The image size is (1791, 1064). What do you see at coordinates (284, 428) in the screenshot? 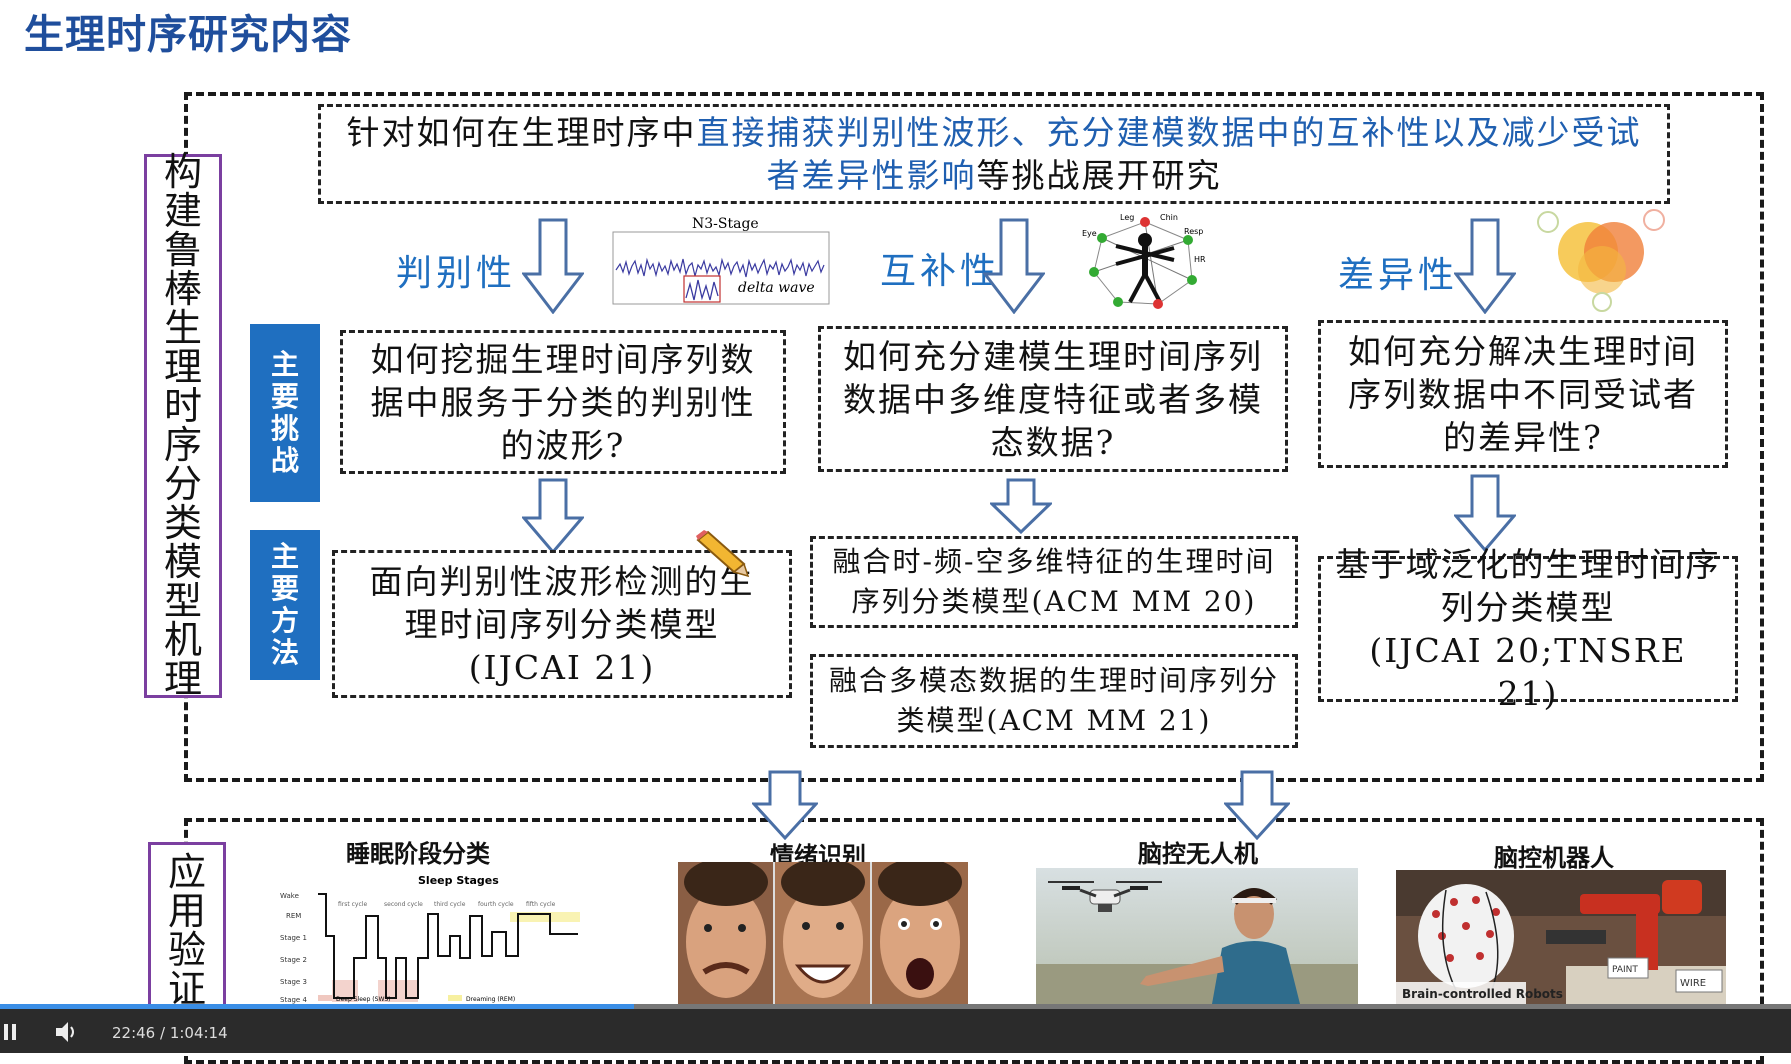
I see `challenges-label-char: 挑` at bounding box center [284, 428].